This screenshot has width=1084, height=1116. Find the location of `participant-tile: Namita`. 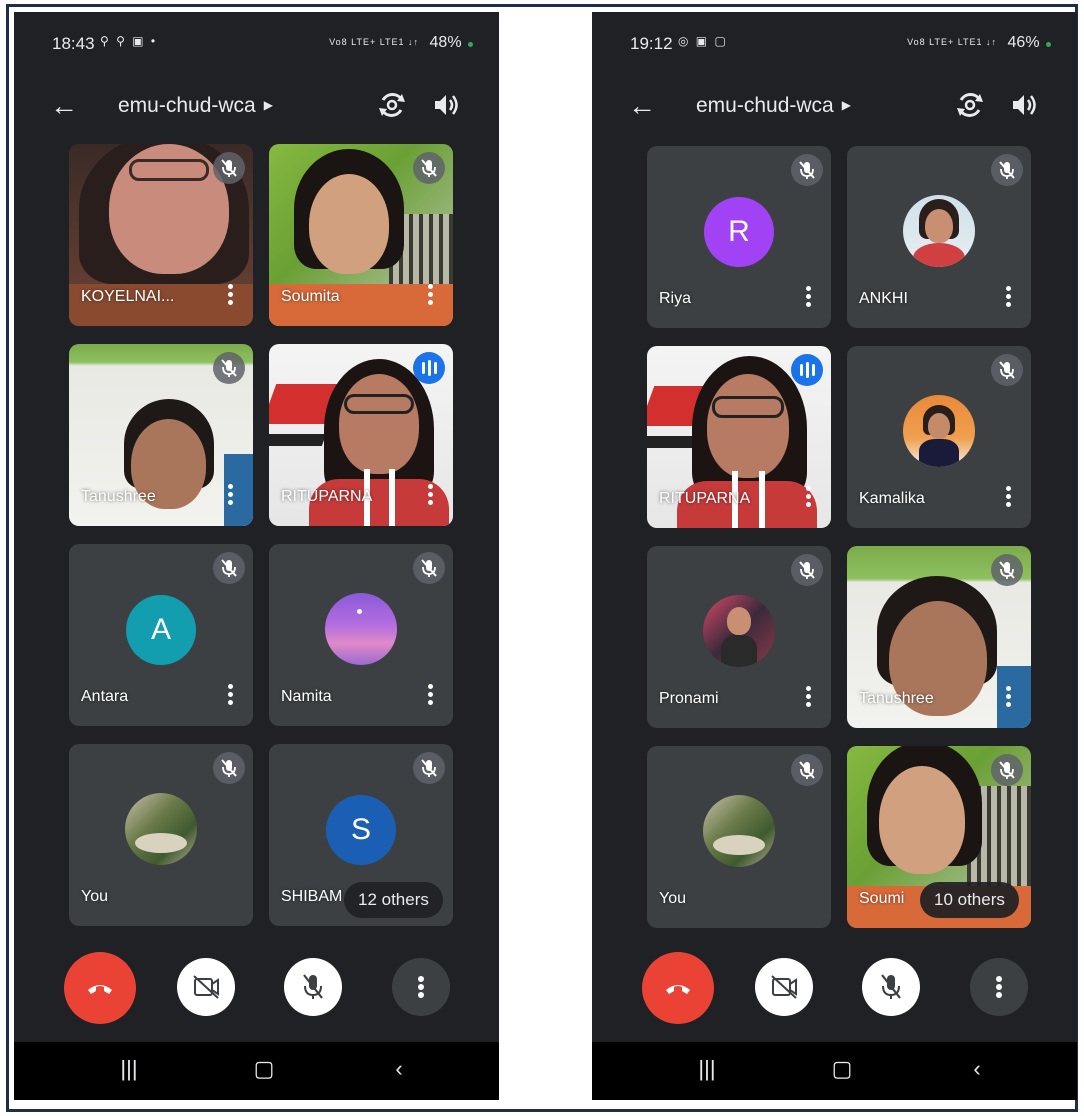

participant-tile: Namita is located at coordinates (361, 635).